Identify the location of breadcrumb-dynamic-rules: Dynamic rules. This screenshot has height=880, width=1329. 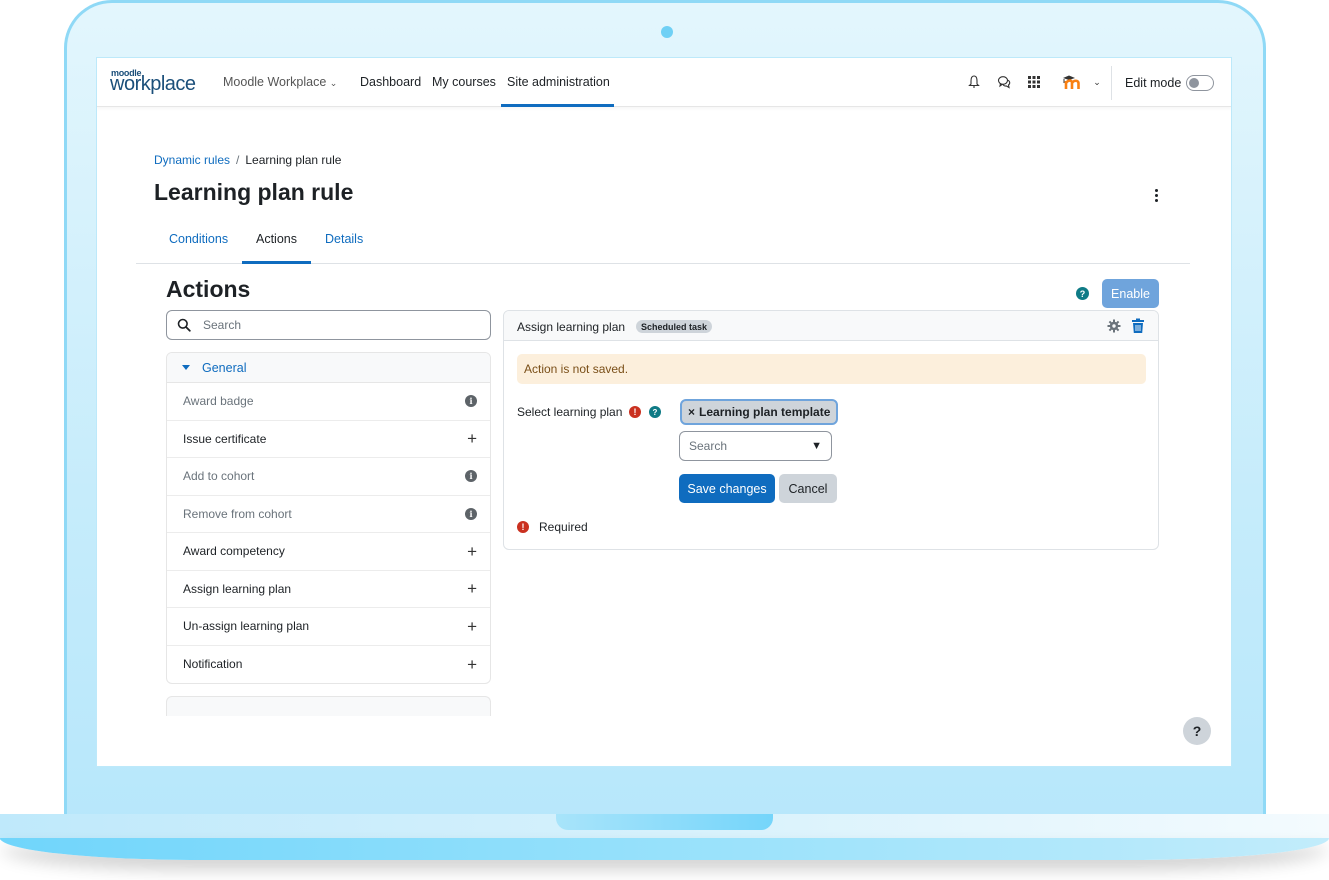
(192, 160).